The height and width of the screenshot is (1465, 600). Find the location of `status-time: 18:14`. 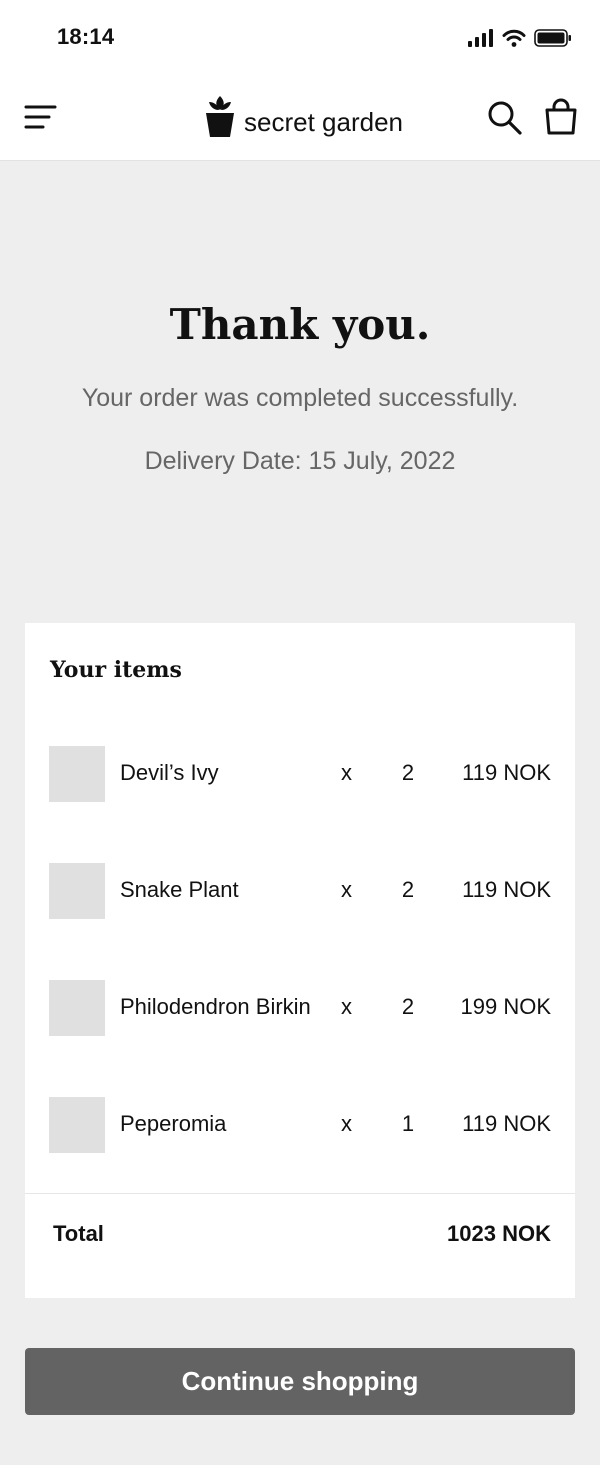

status-time: 18:14 is located at coordinates (86, 36).